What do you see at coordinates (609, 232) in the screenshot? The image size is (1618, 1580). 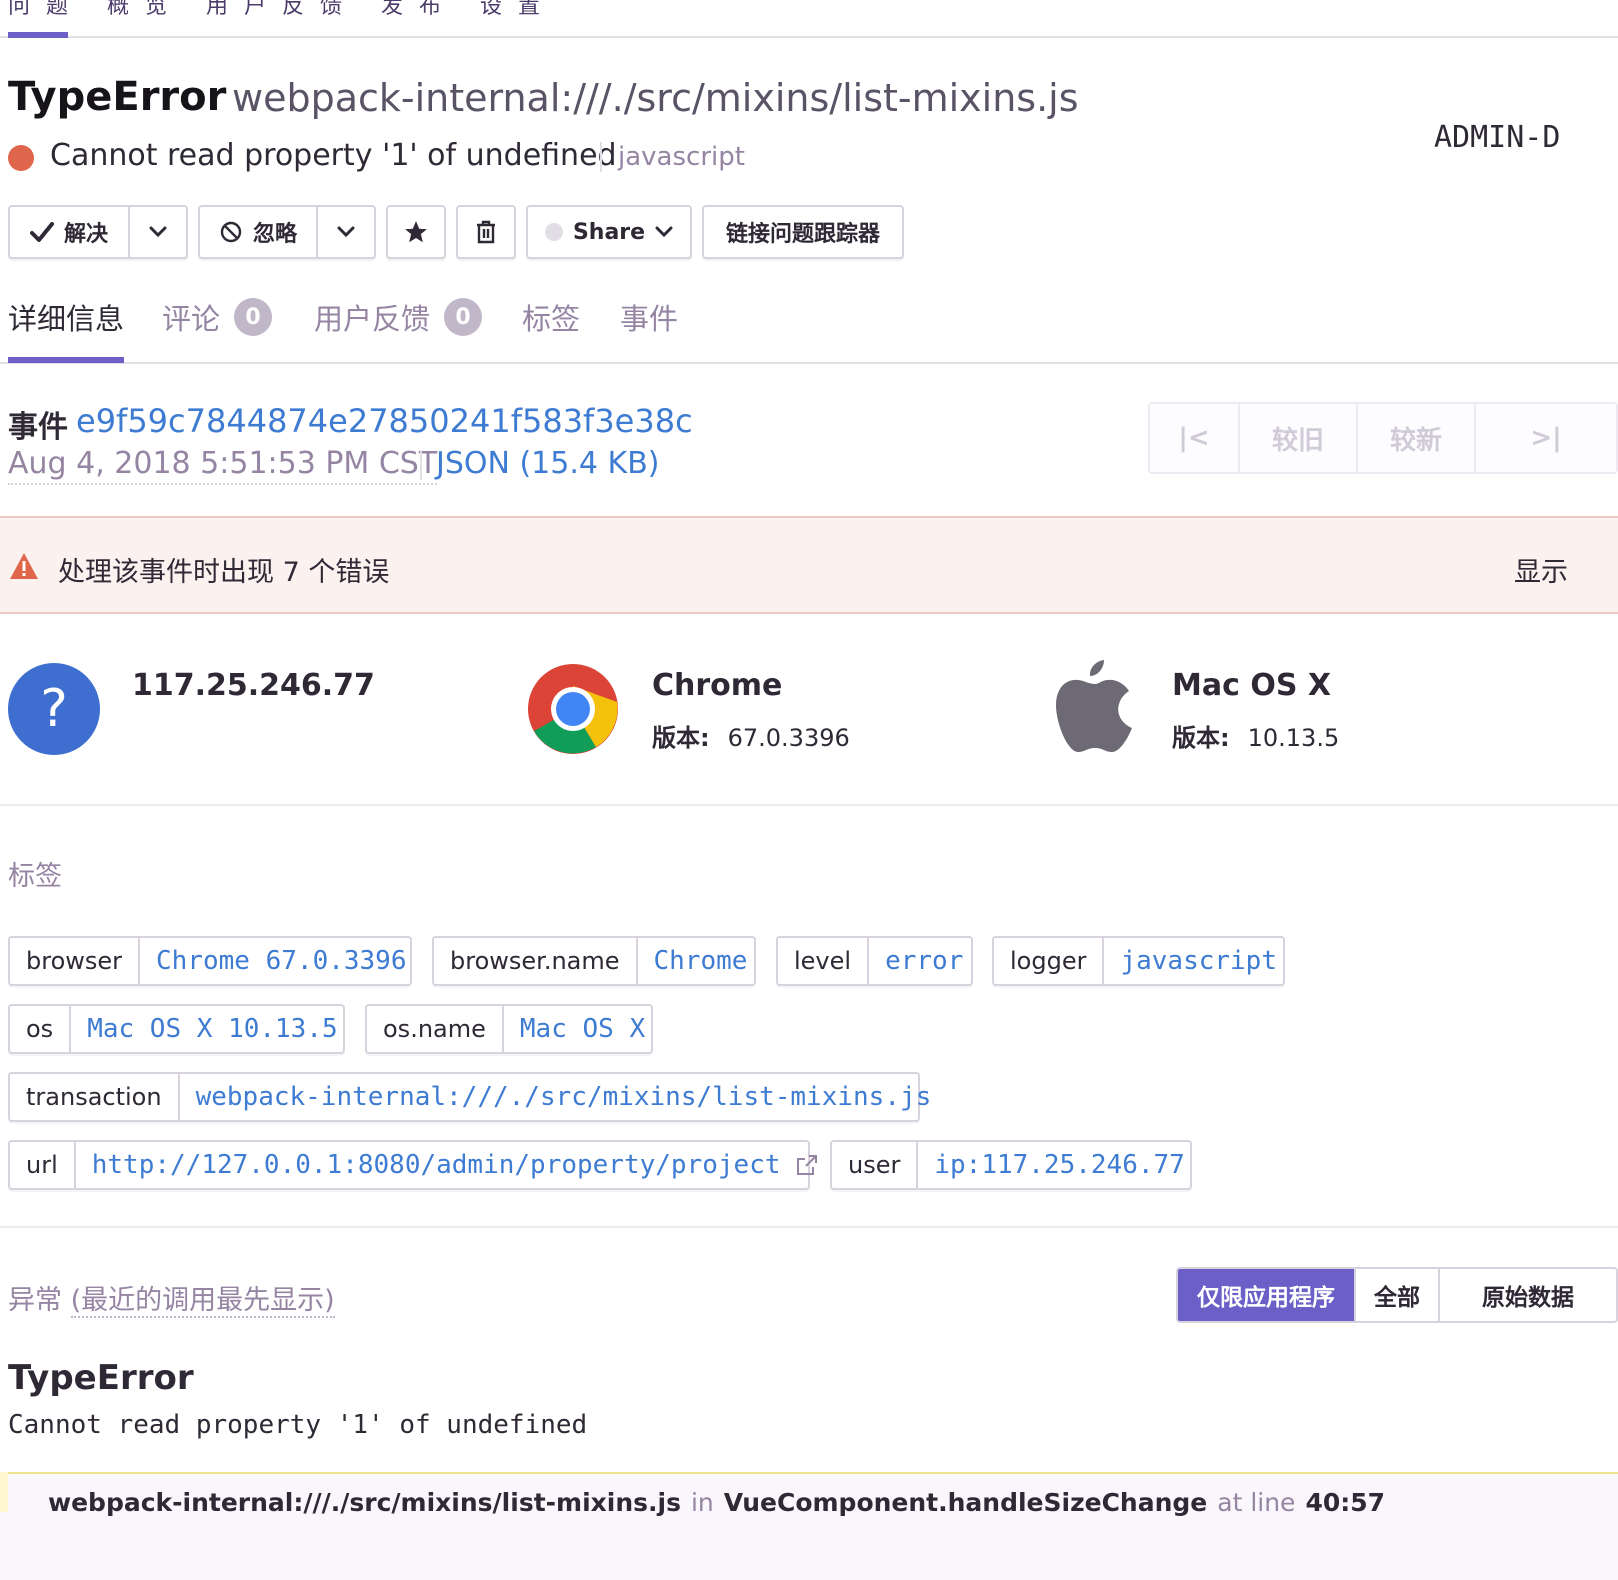 I see `share-button: Share` at bounding box center [609, 232].